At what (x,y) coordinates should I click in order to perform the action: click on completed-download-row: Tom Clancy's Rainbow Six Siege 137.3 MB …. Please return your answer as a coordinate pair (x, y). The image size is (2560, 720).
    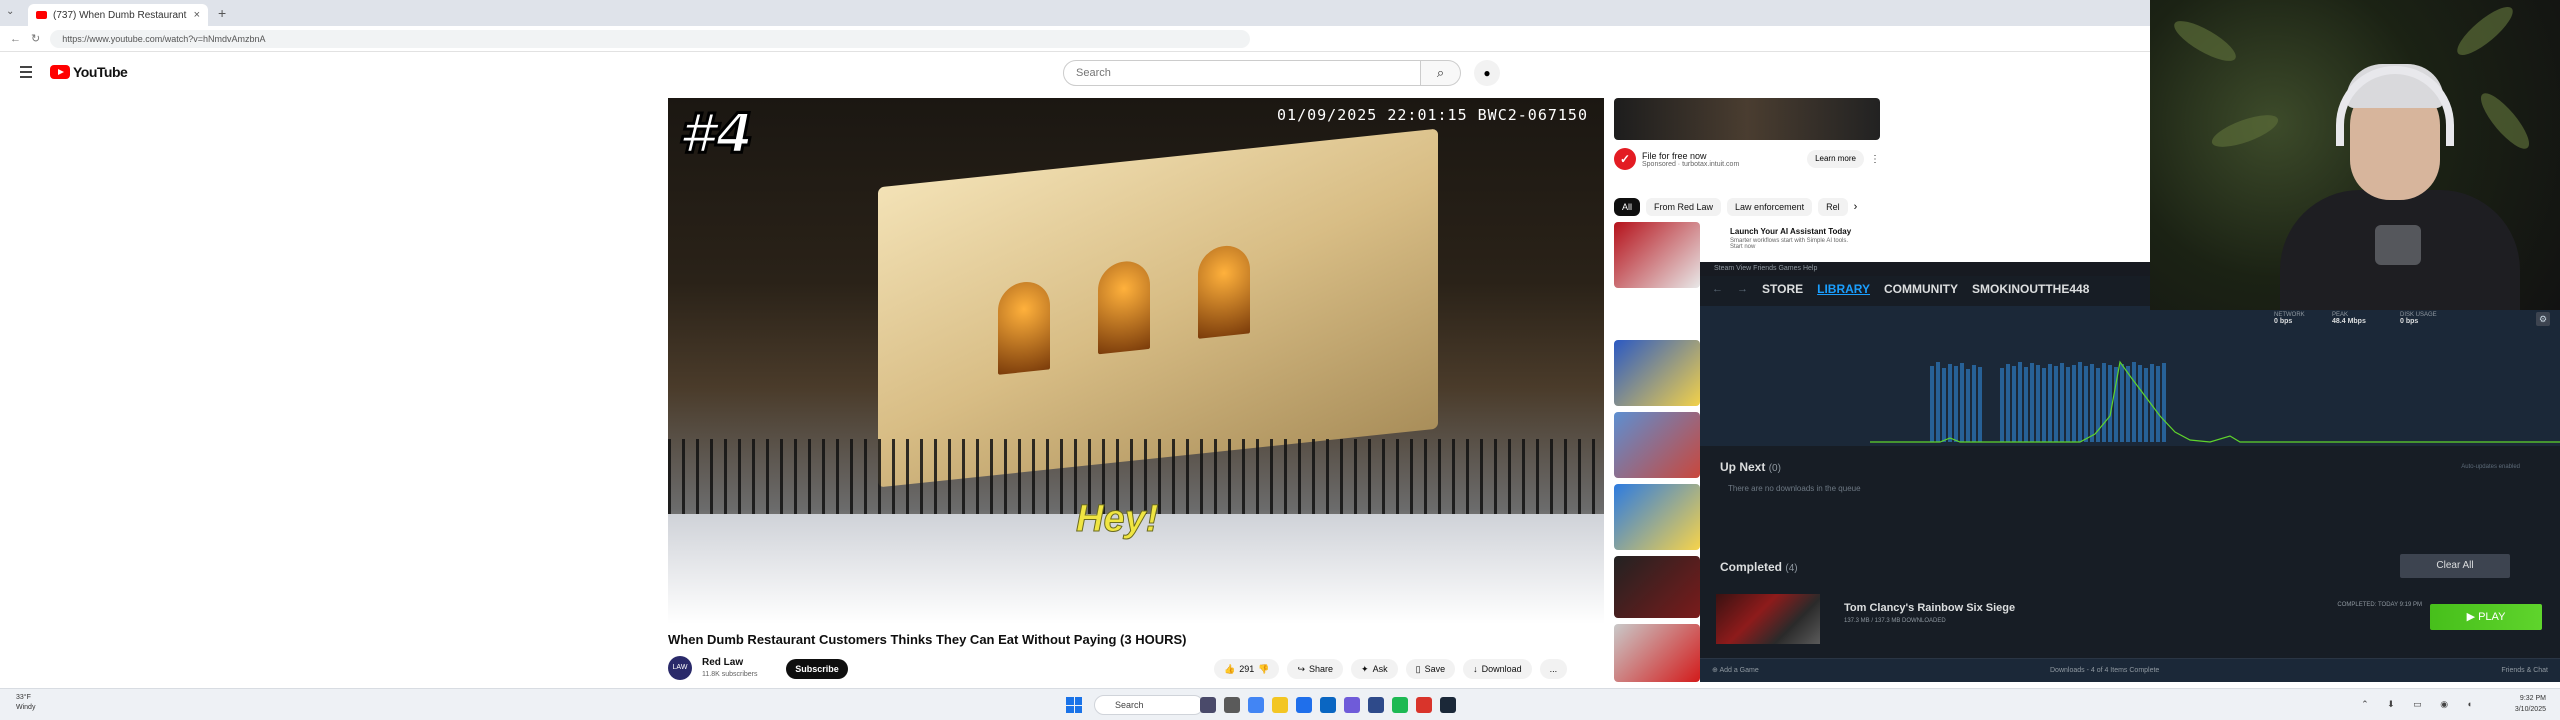
    Looking at the image, I should click on (2130, 620).